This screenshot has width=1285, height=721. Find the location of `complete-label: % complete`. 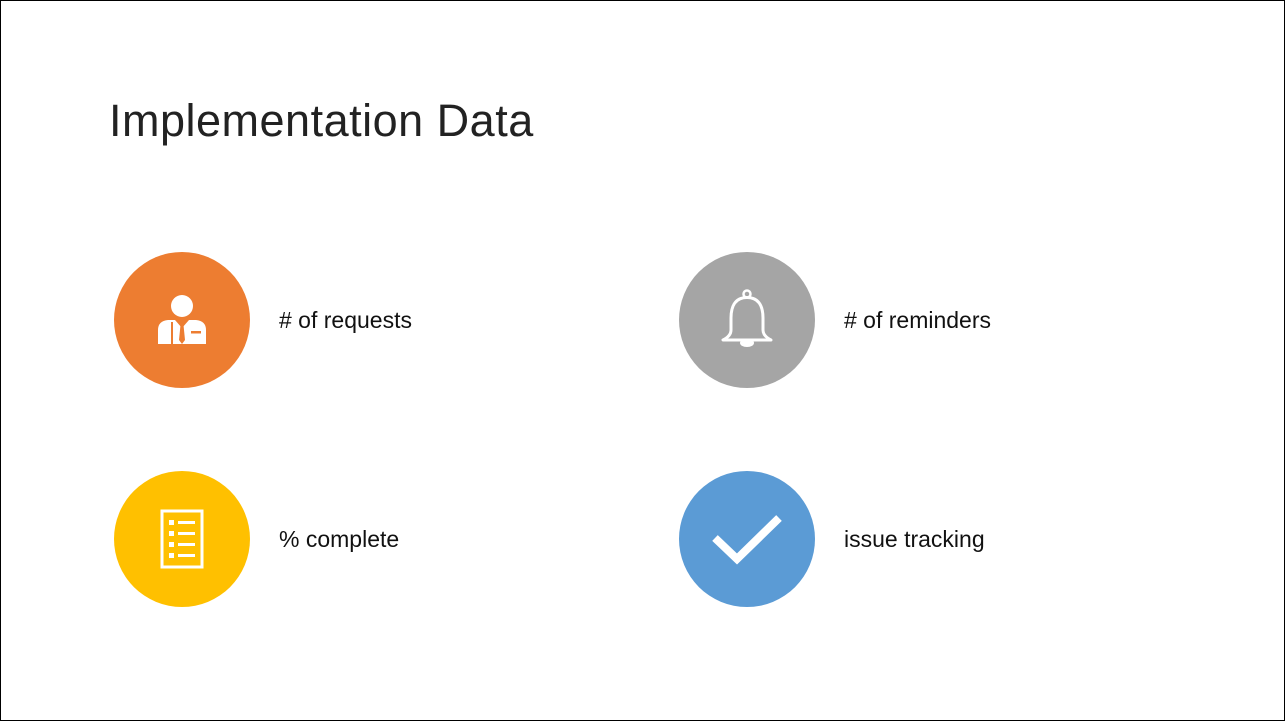

complete-label: % complete is located at coordinates (339, 538).